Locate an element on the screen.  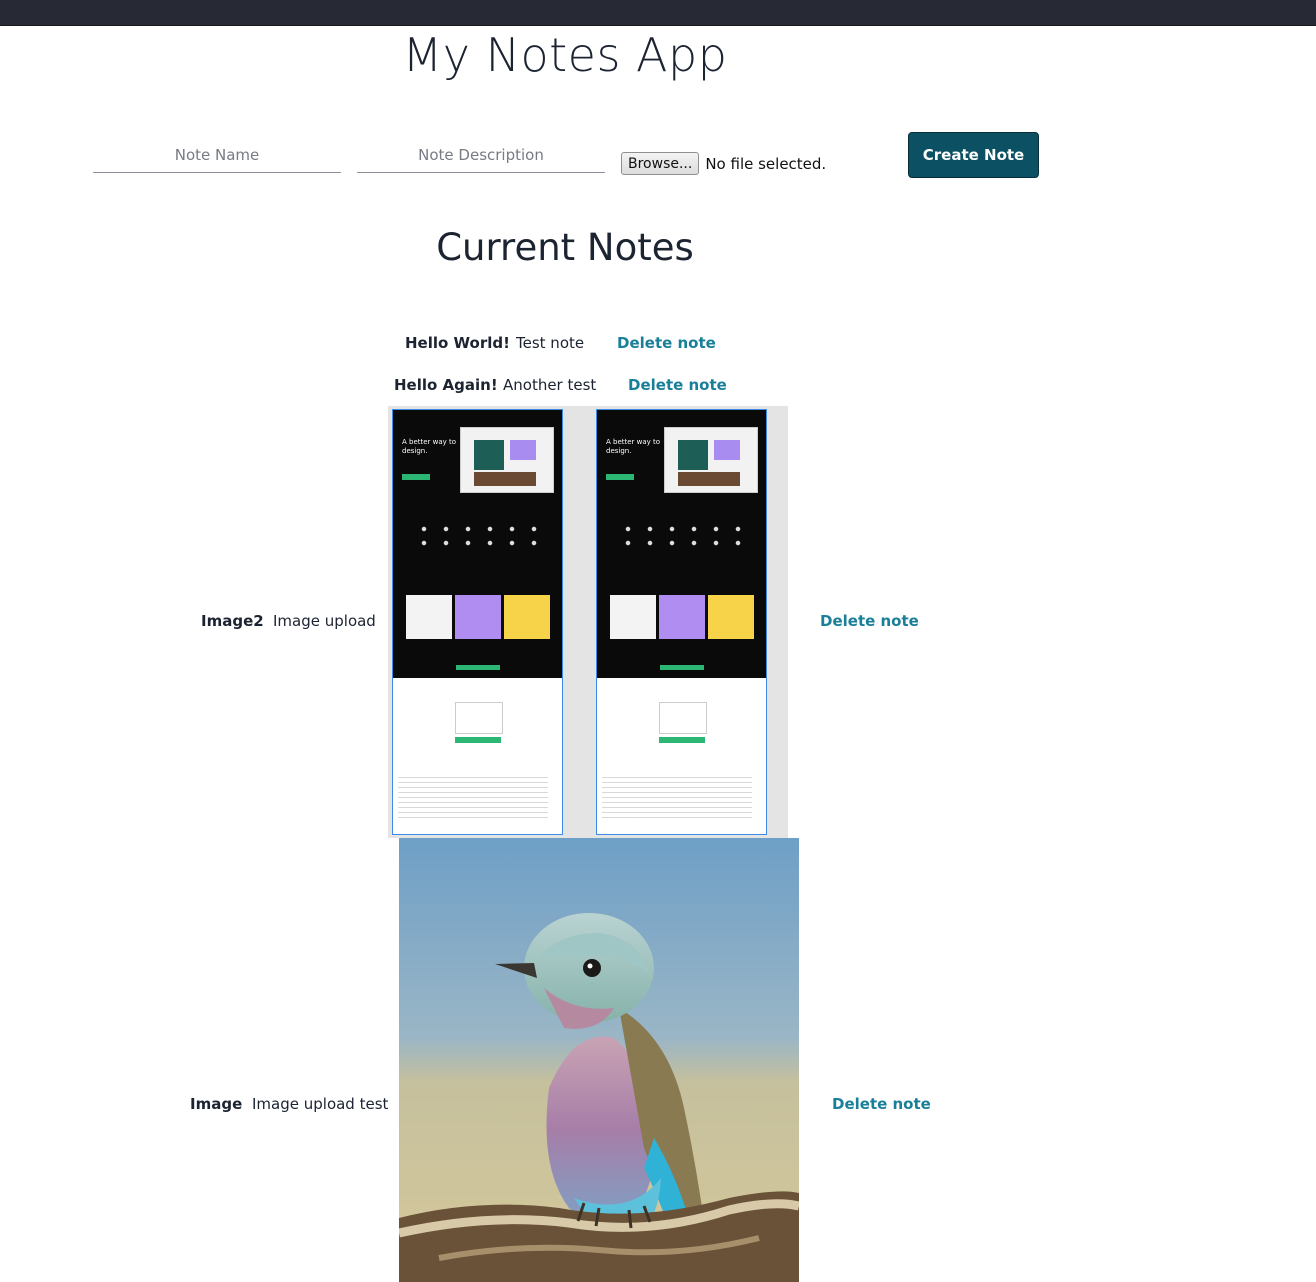
note-description: Image upload is located at coordinates (324, 621).